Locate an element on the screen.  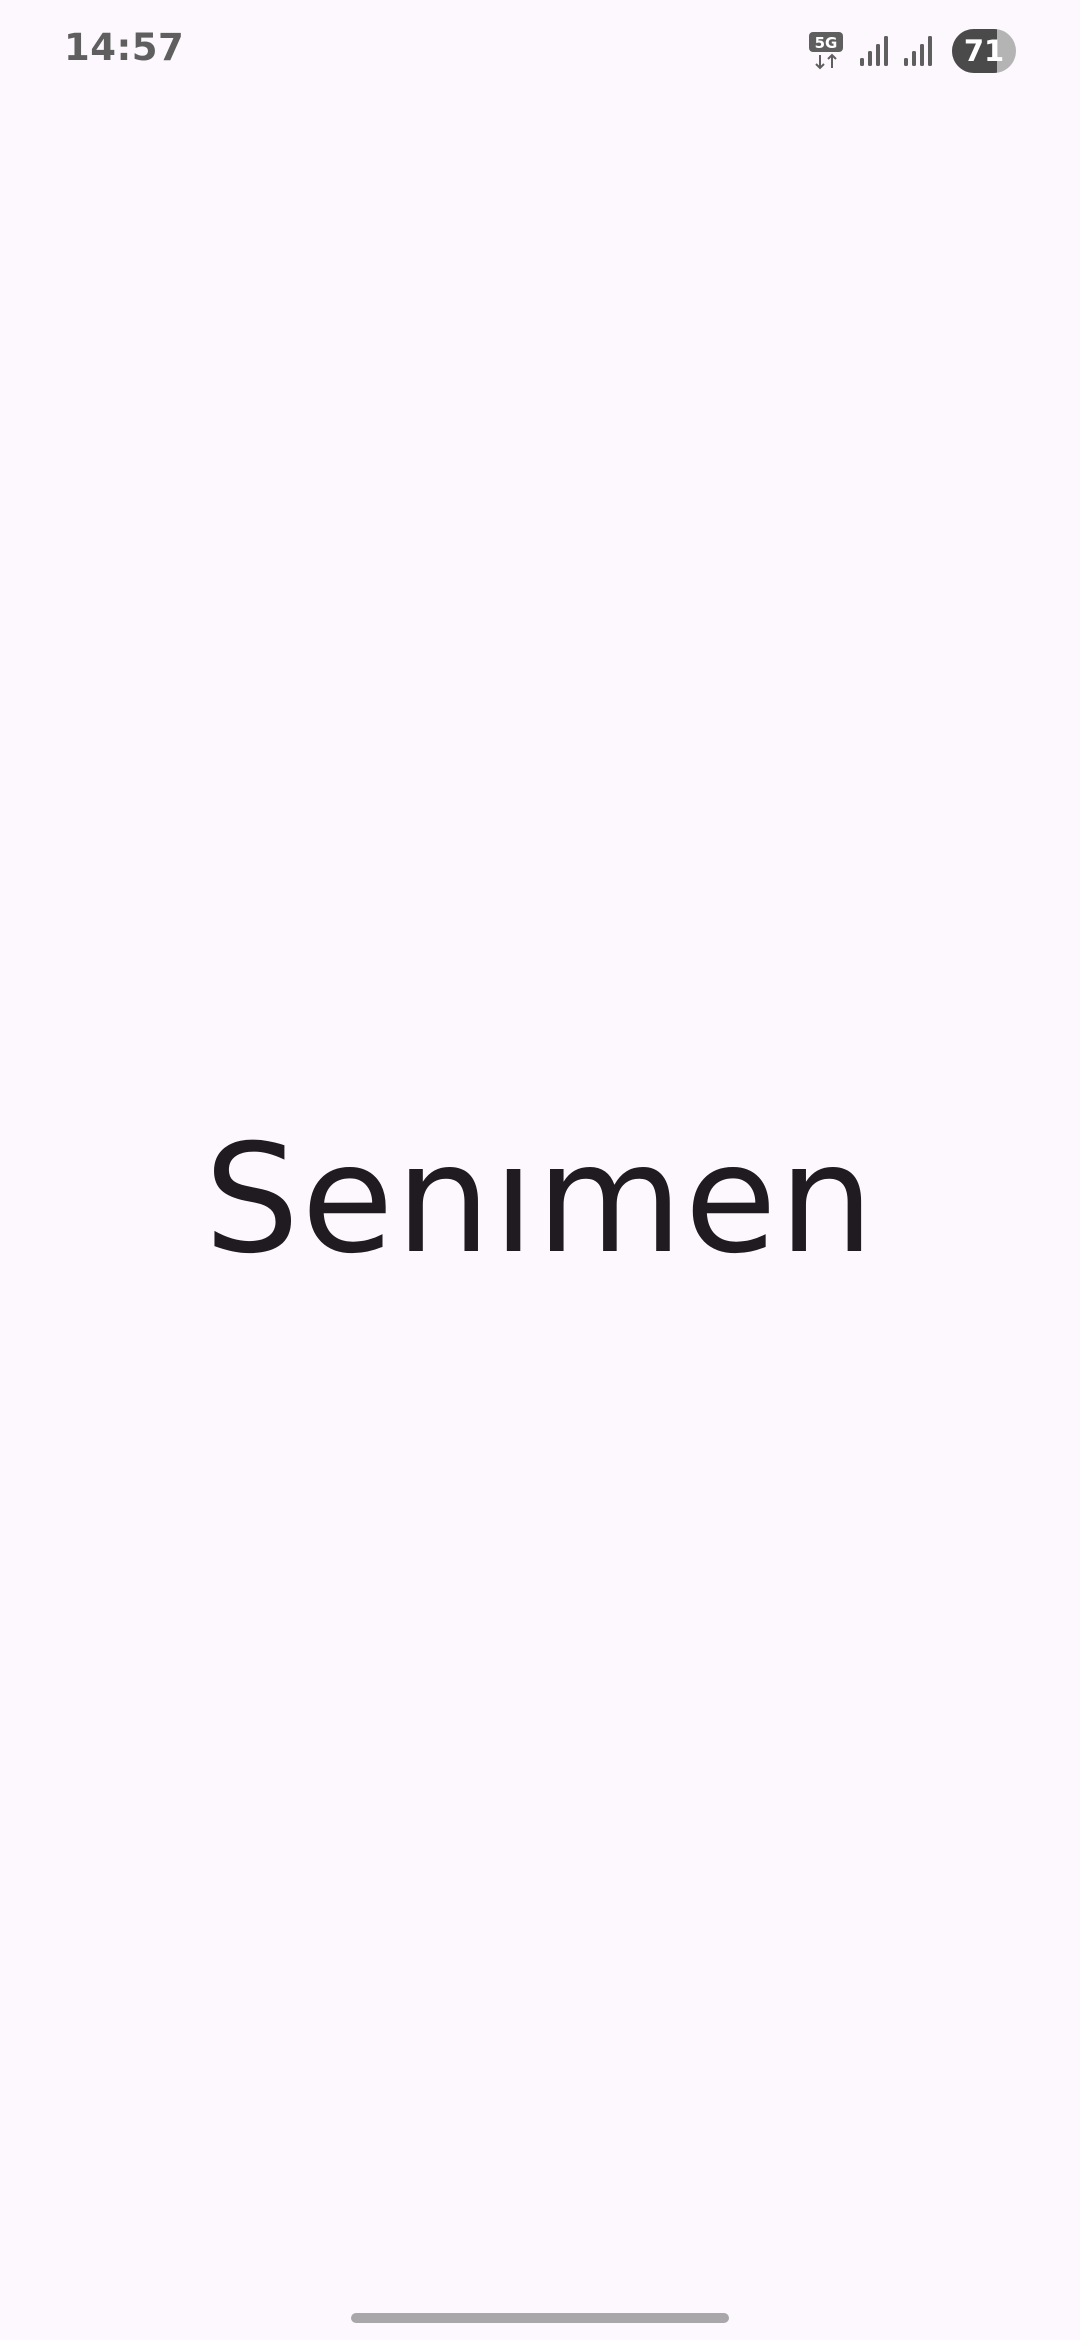
status-icons: 5G 71 is located at coordinates (912, 51).